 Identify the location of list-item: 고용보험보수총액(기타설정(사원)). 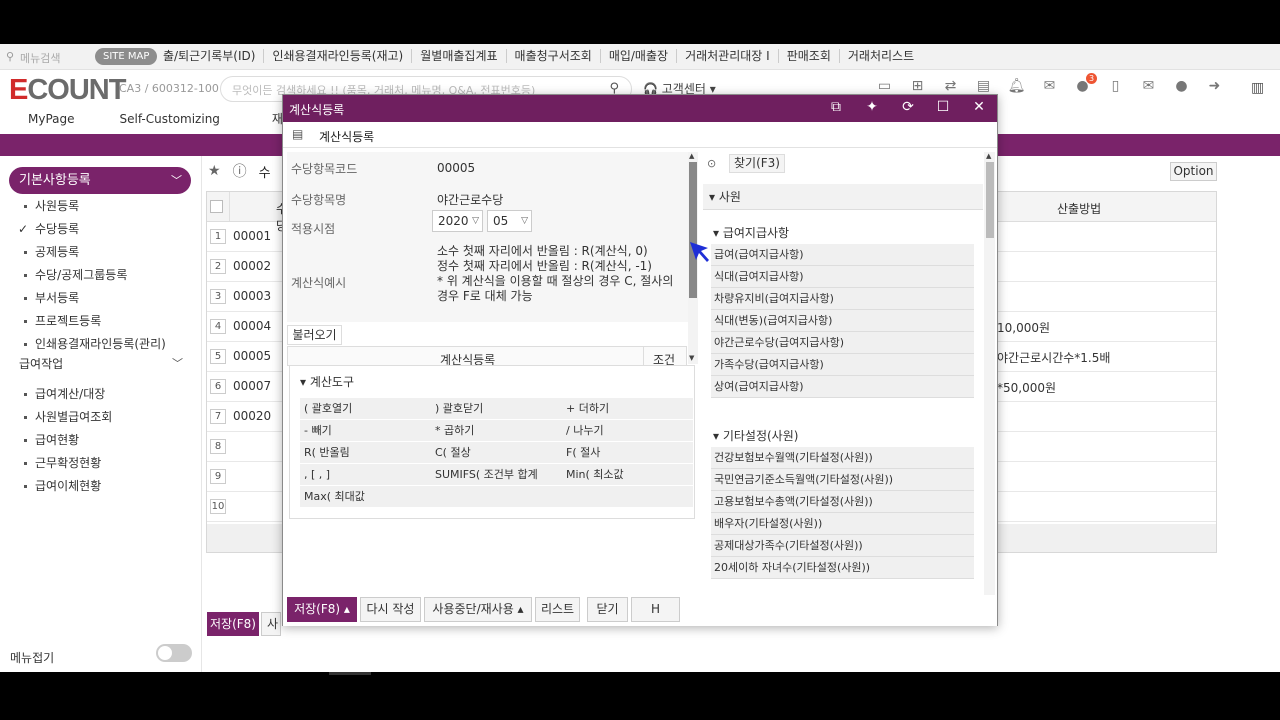
(842, 502).